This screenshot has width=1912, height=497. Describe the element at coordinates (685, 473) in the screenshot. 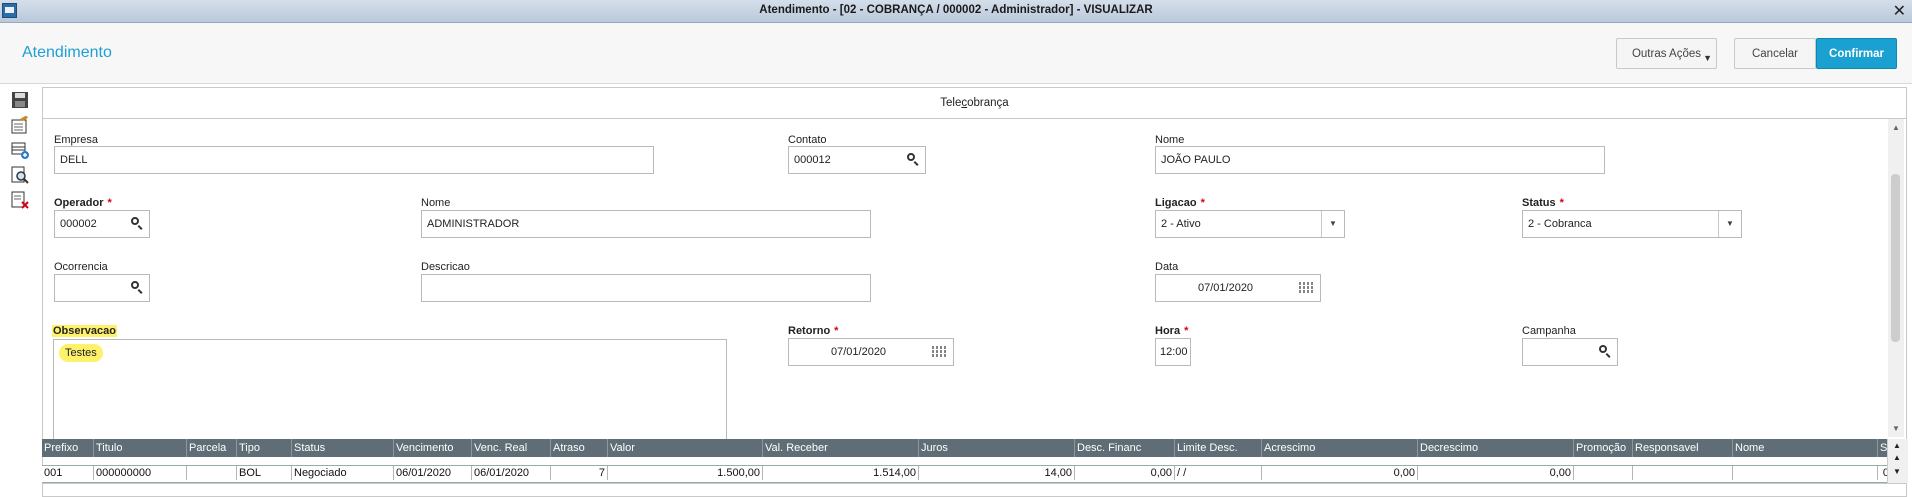

I see `table-cell: 1.500,00` at that location.